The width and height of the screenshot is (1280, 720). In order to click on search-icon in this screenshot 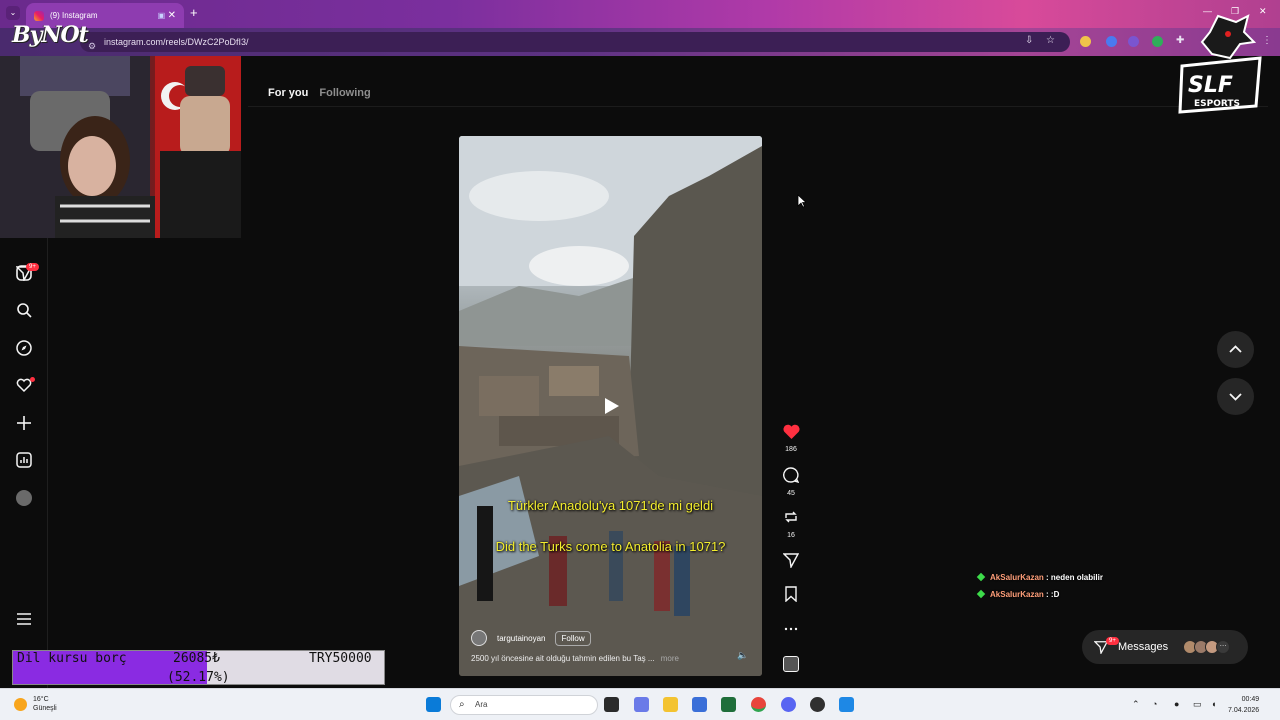, I will do `click(24, 310)`.